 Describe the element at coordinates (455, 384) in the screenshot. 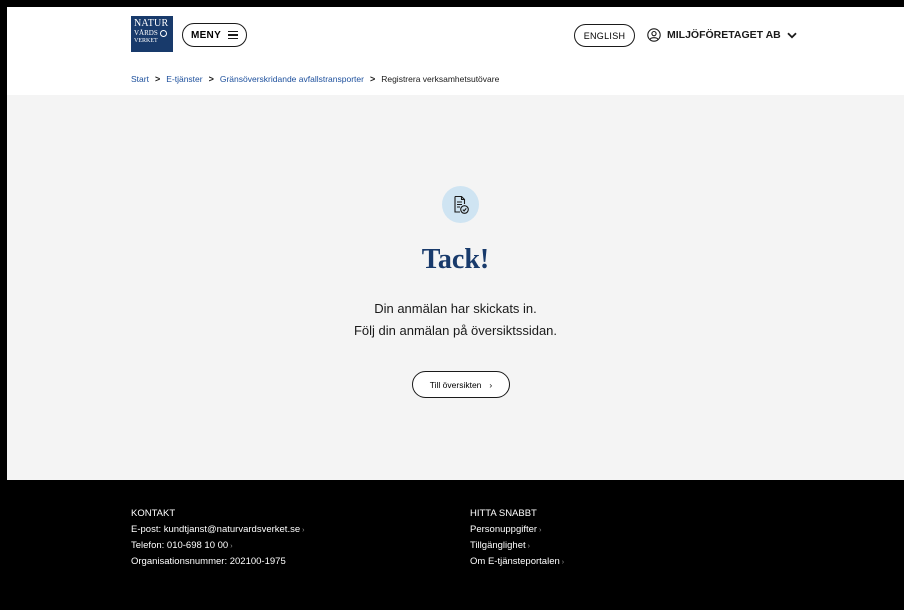

I see `to-overview-label: Till översikten` at that location.